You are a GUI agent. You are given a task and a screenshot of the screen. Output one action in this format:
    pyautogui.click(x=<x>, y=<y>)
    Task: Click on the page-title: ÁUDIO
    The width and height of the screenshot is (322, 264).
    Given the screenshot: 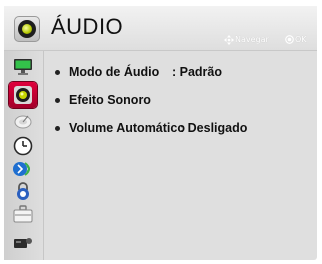 What is the action you would take?
    pyautogui.click(x=87, y=26)
    